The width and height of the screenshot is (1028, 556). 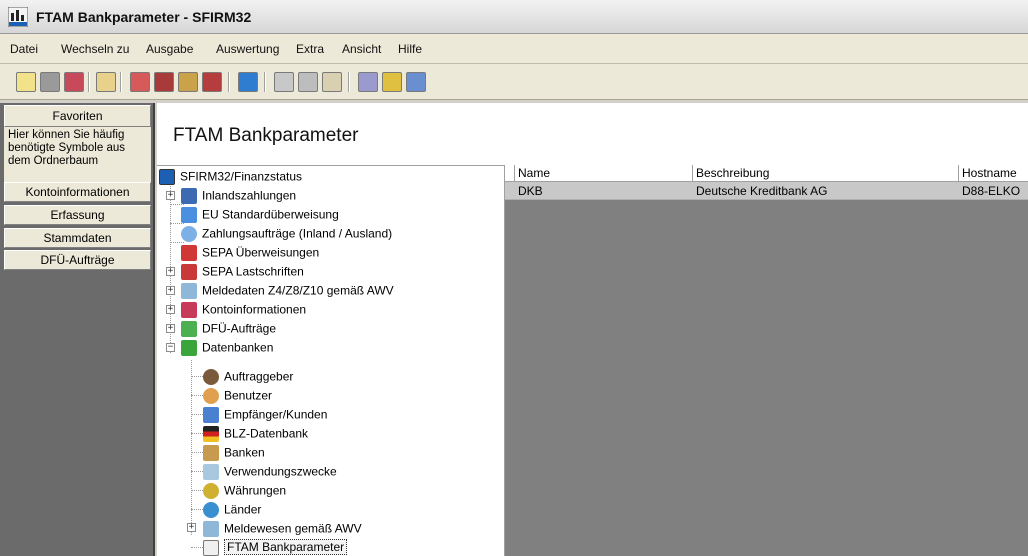 What do you see at coordinates (284, 82) in the screenshot?
I see `cut-icon` at bounding box center [284, 82].